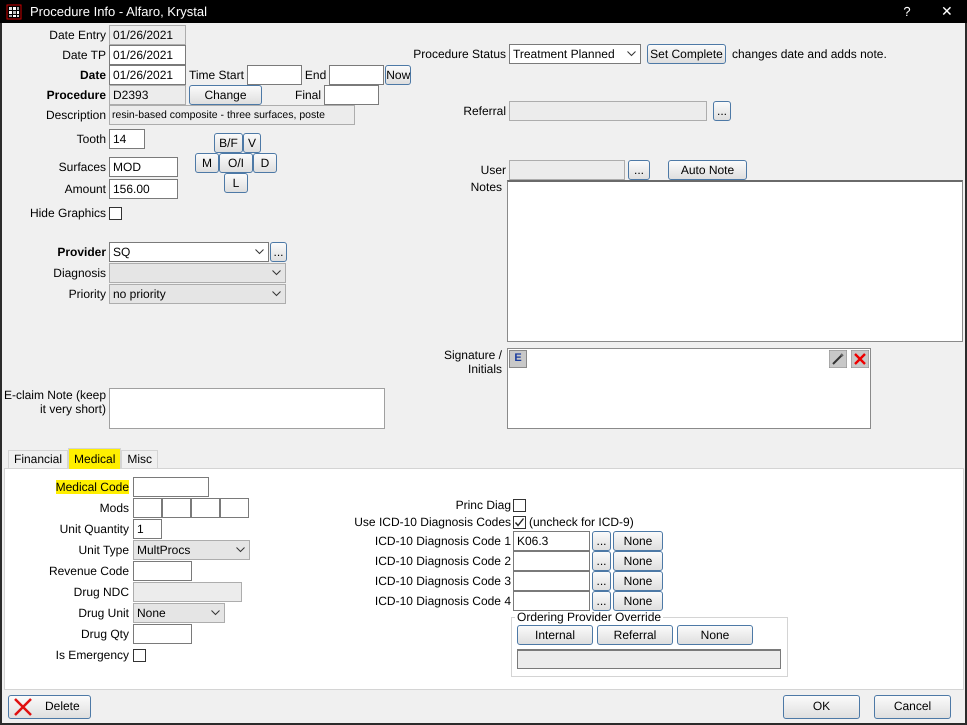 This screenshot has width=967, height=725. Describe the element at coordinates (443, 561) in the screenshot. I see `field-label: ICD-10 Diagnosis Code 2` at that location.